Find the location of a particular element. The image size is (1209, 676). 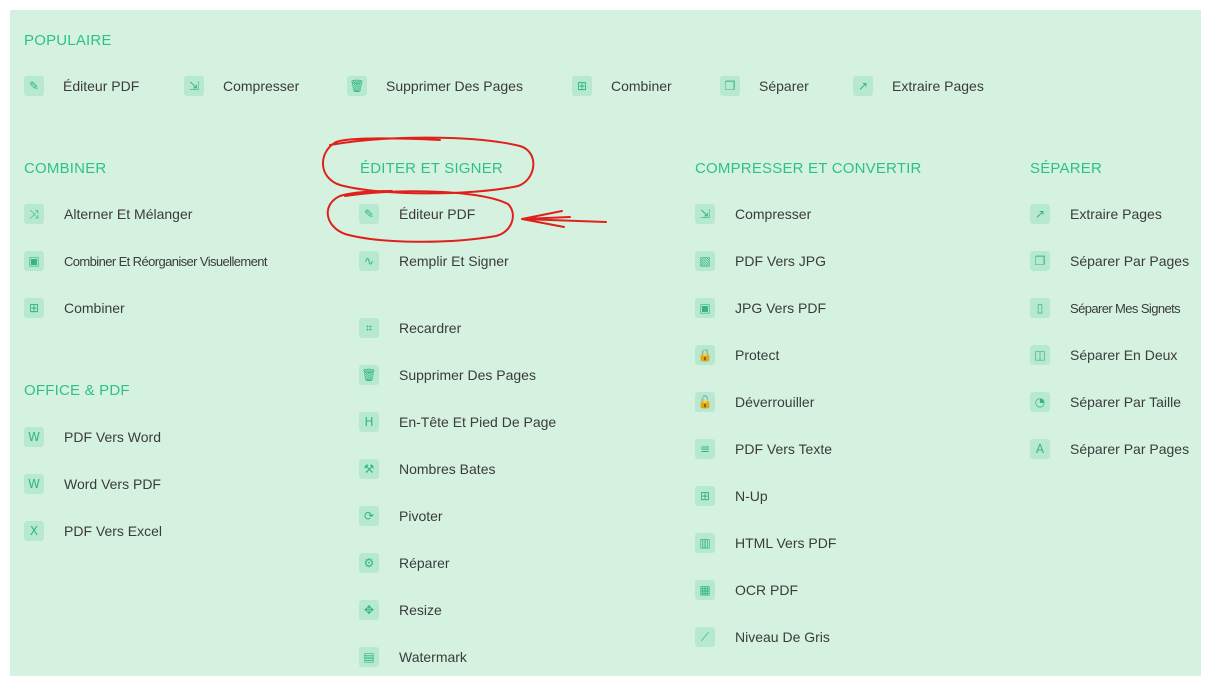

compress-item-pdf-to-text: ≡ PDF Vers Texte is located at coordinates (763, 449).